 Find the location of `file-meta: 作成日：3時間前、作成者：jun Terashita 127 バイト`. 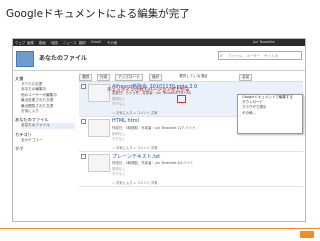

file-meta: 作成日：3時間前、作成者：jun Terashita 127 バイト is located at coordinates (154, 128).